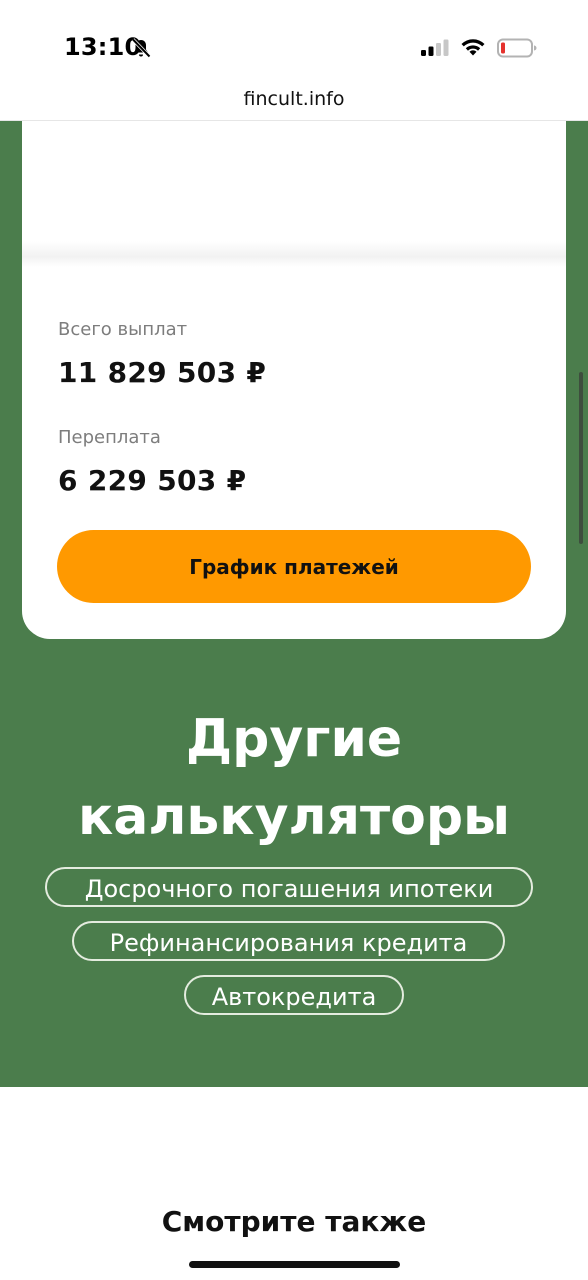  Describe the element at coordinates (289, 887) in the screenshot. I see `link-early-repayment-calculator: Досрочного погашения ипотеки` at that location.